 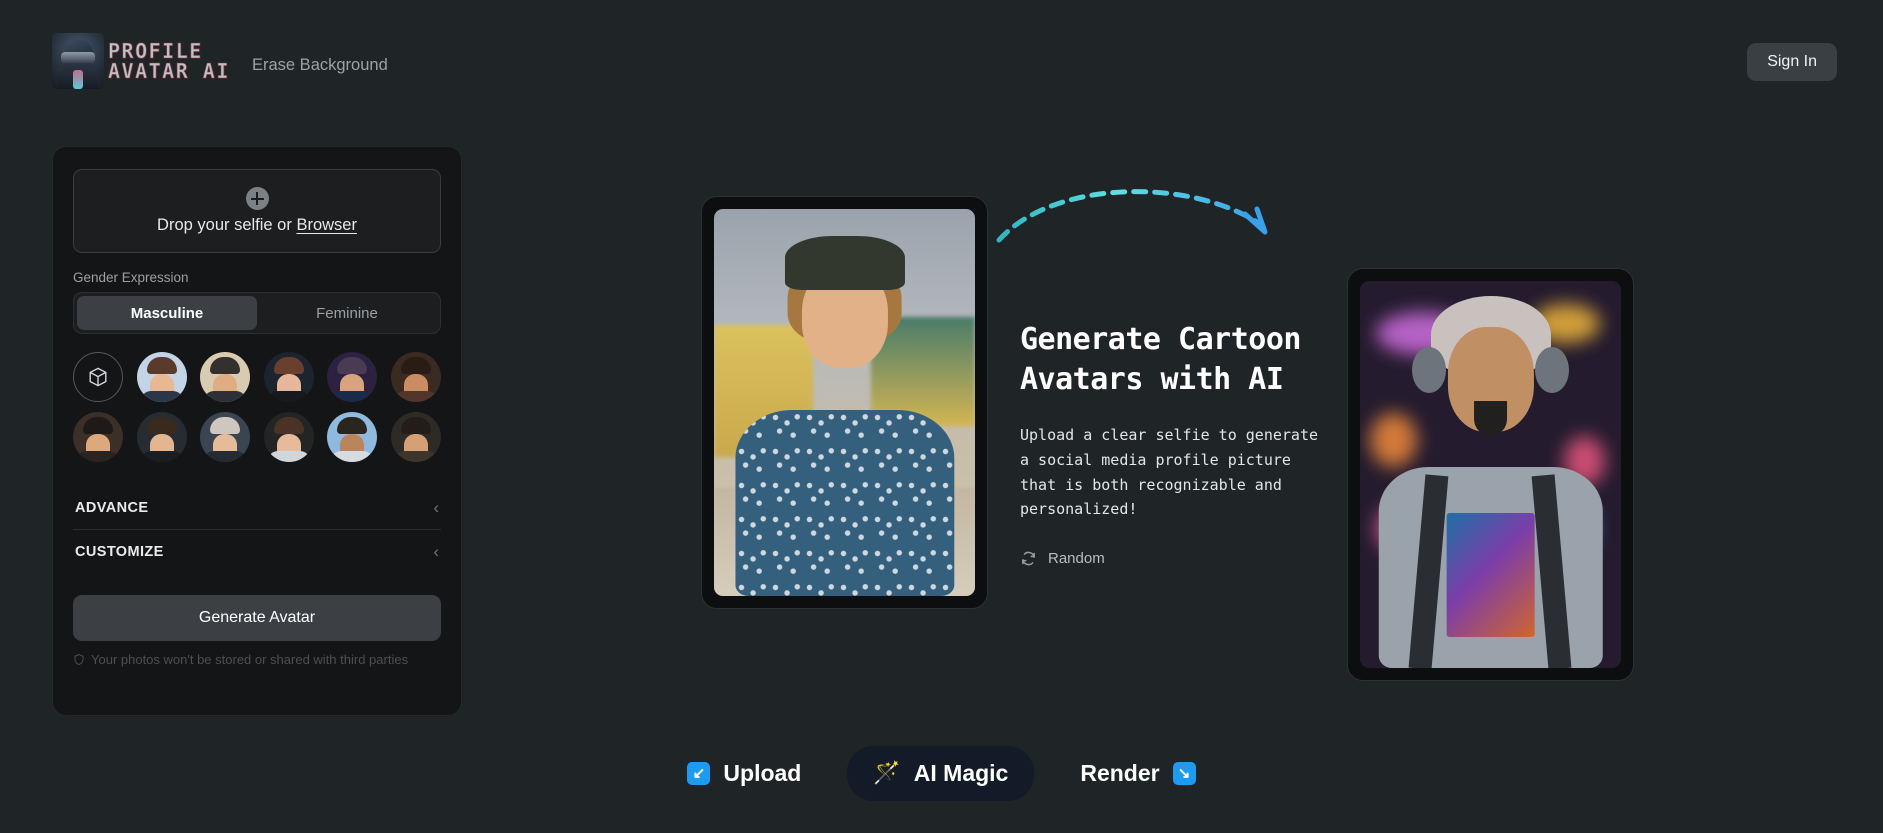 I want to click on avatar-preset-grid, so click(x=257, y=407).